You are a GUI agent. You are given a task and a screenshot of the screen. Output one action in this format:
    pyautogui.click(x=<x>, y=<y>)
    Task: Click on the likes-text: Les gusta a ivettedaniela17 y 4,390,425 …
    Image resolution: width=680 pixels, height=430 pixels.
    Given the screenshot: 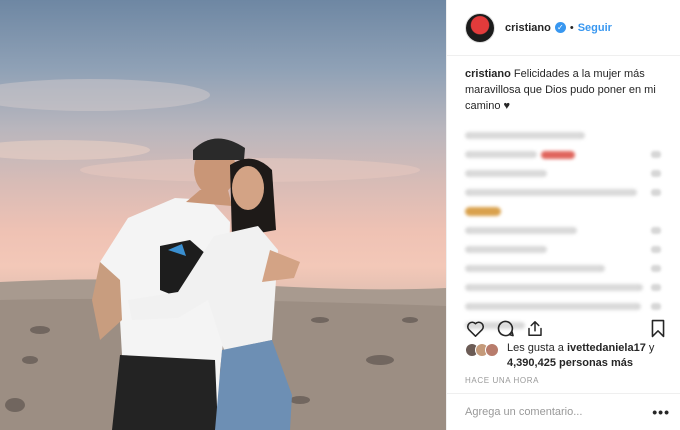 What is the action you would take?
    pyautogui.click(x=588, y=356)
    